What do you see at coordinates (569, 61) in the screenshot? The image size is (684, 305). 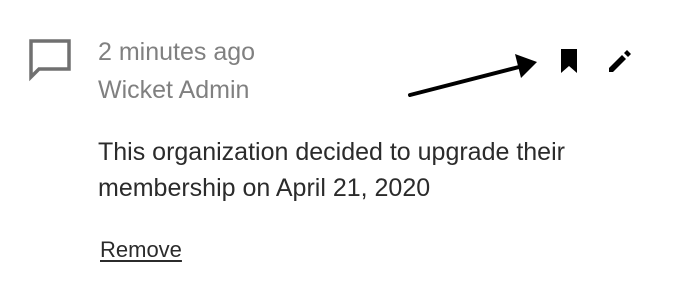 I see `bookmark-icon` at bounding box center [569, 61].